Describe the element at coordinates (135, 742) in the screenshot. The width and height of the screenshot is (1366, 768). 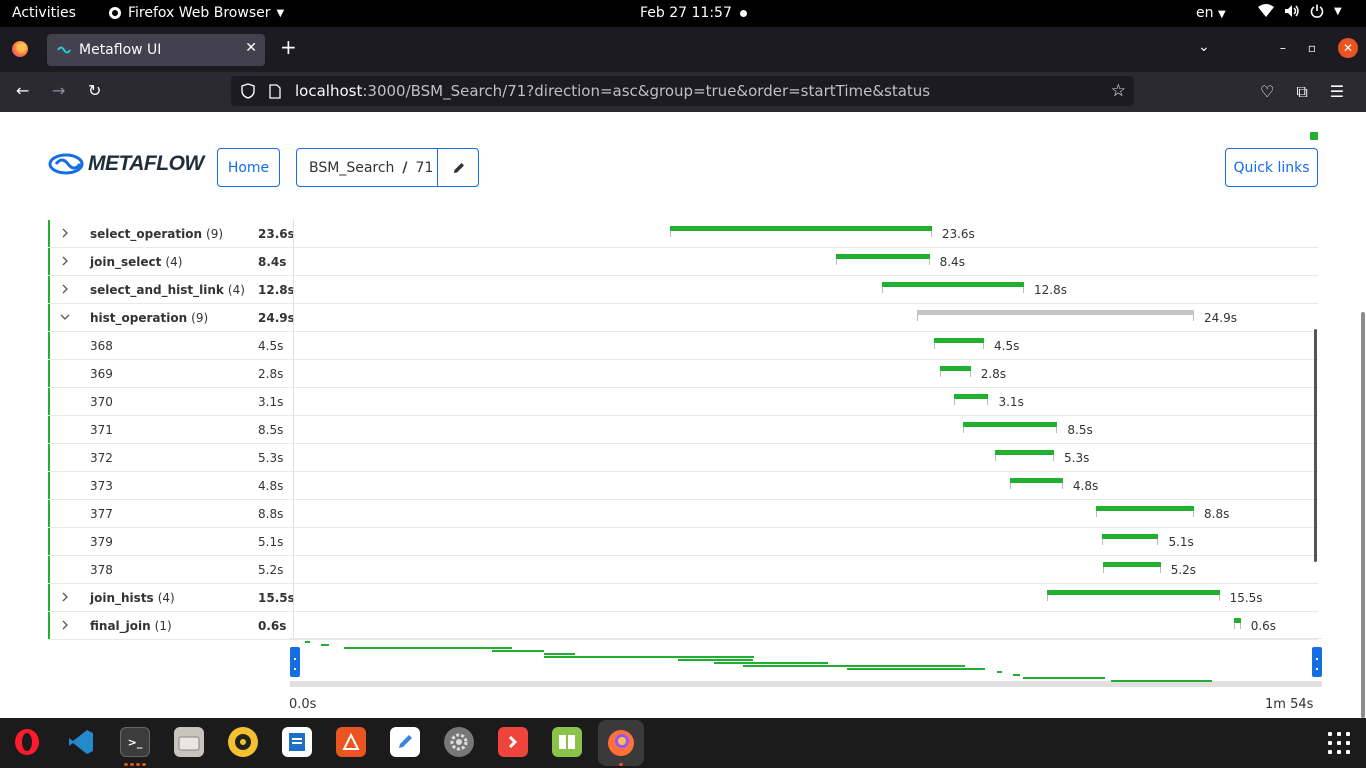
I see `terminal-icon: >_` at that location.